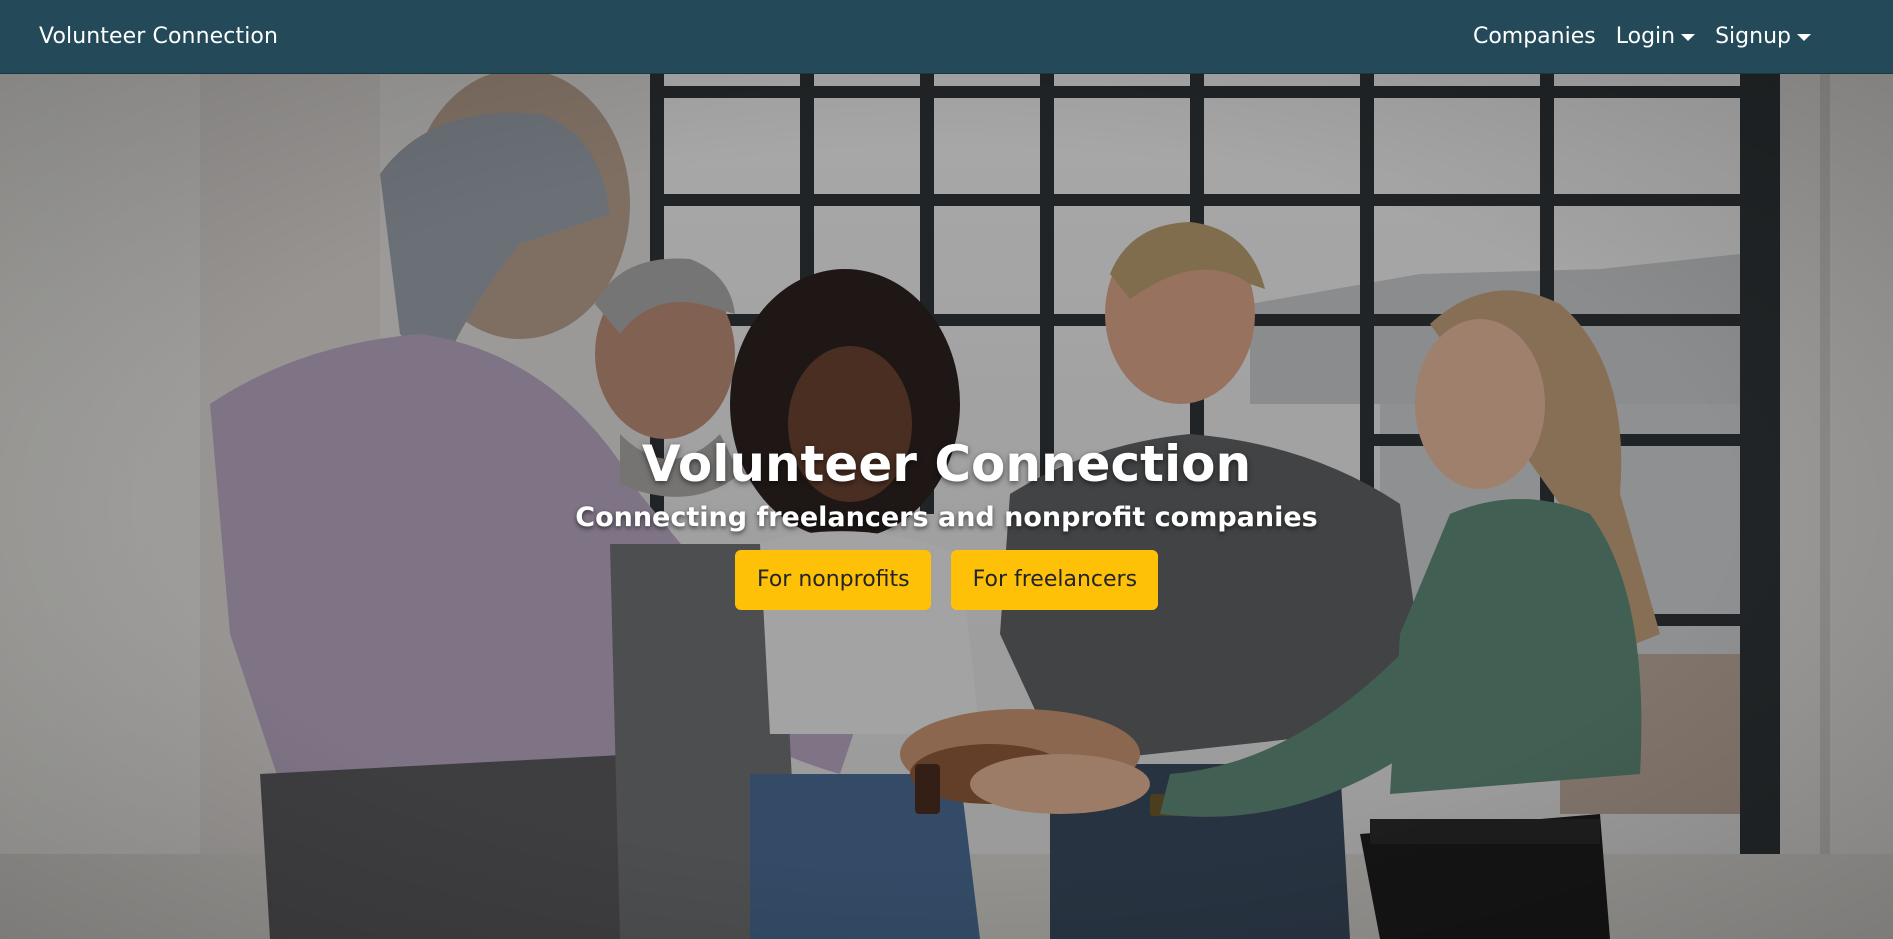  I want to click on for-freelancers-button: For freelancers, so click(1054, 579).